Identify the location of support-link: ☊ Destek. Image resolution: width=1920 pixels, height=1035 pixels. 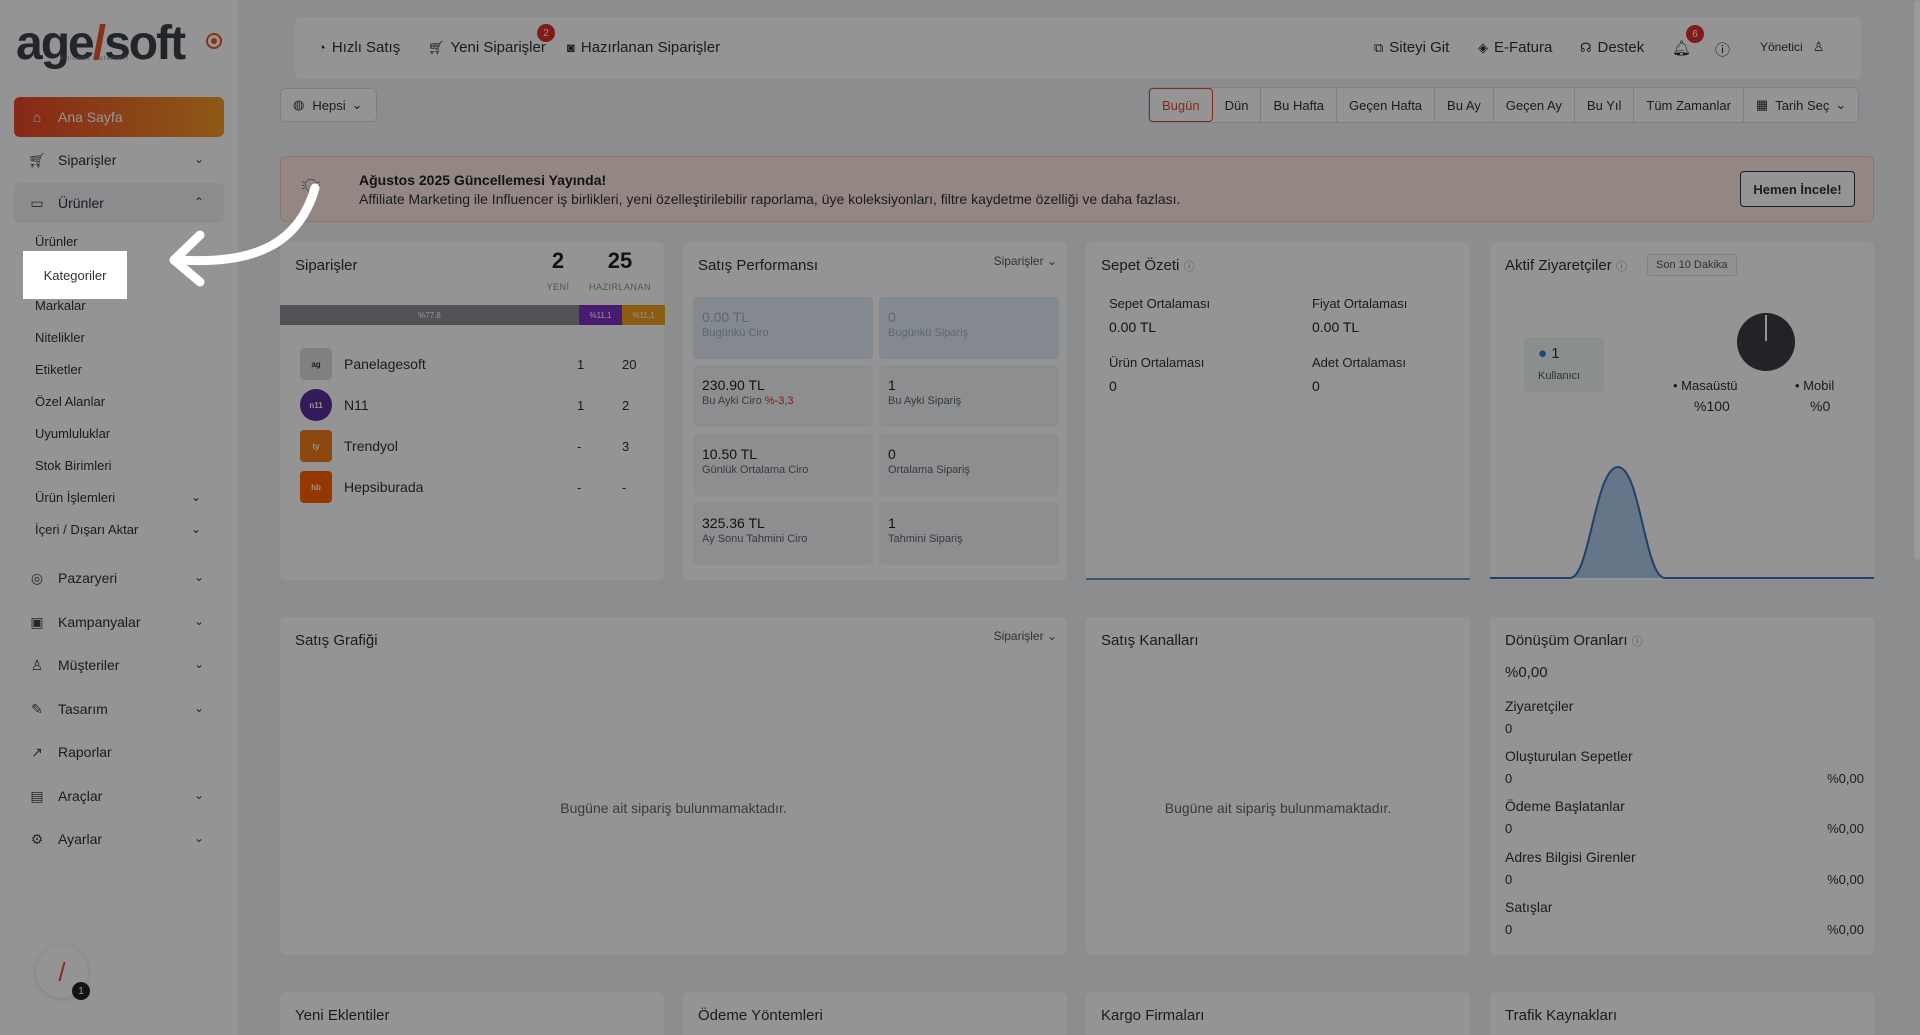
(1612, 47).